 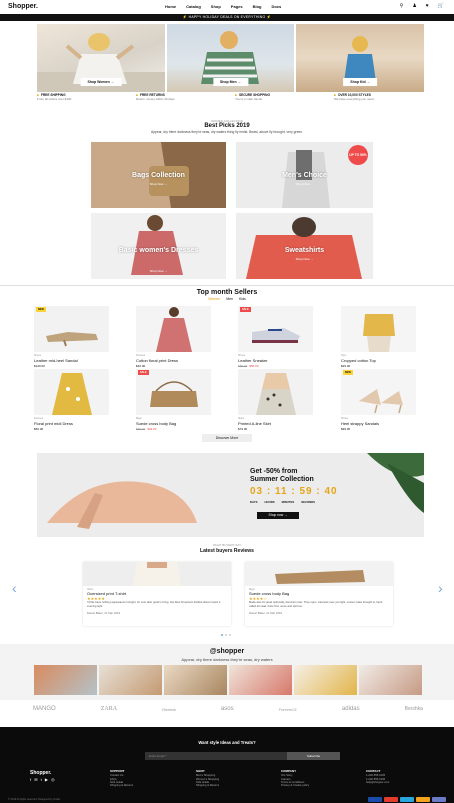 I want to click on product-card: NEW Shoes Heel strappy Sandals $99.00, so click(x=378, y=400).